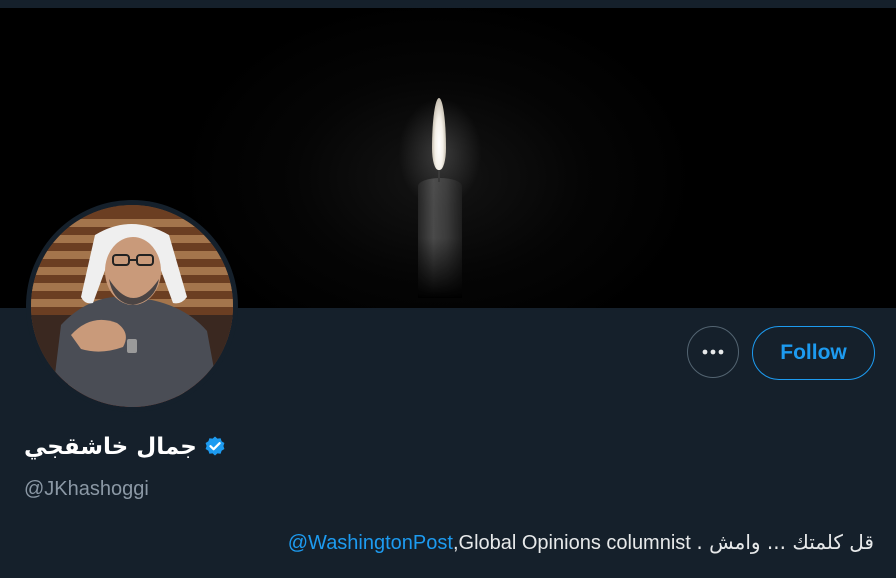 The image size is (896, 578). What do you see at coordinates (785, 542) in the screenshot?
I see `bio-arabic-text: قل كلمتك ... وامش .` at bounding box center [785, 542].